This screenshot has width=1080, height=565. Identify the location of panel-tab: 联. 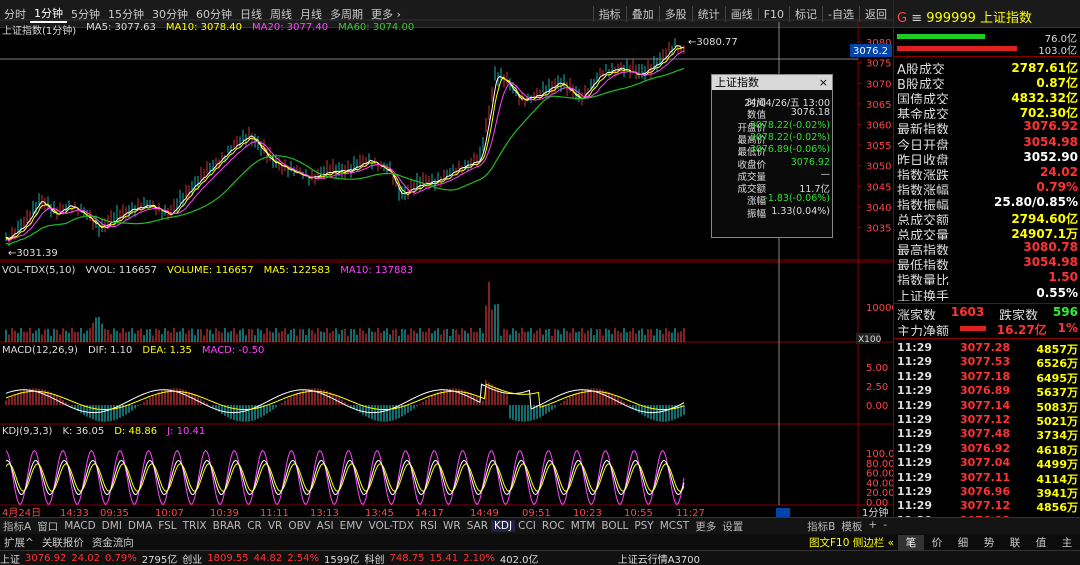
(1015, 542).